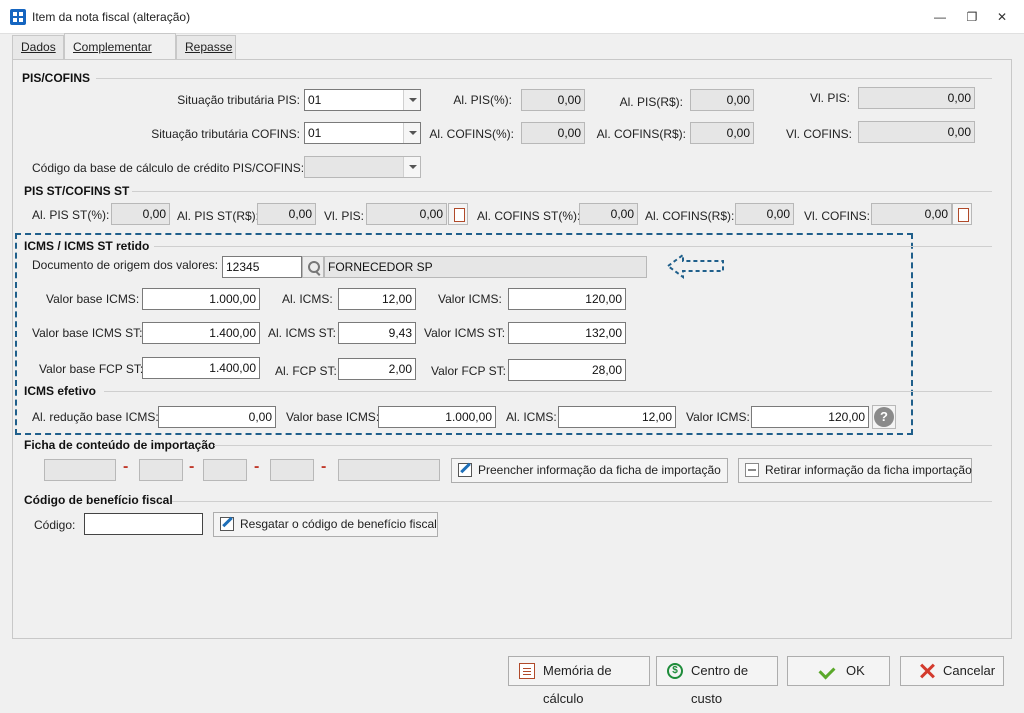 The image size is (1024, 713). I want to click on al-fcp-st-label: Al. FCP ST:, so click(306, 371).